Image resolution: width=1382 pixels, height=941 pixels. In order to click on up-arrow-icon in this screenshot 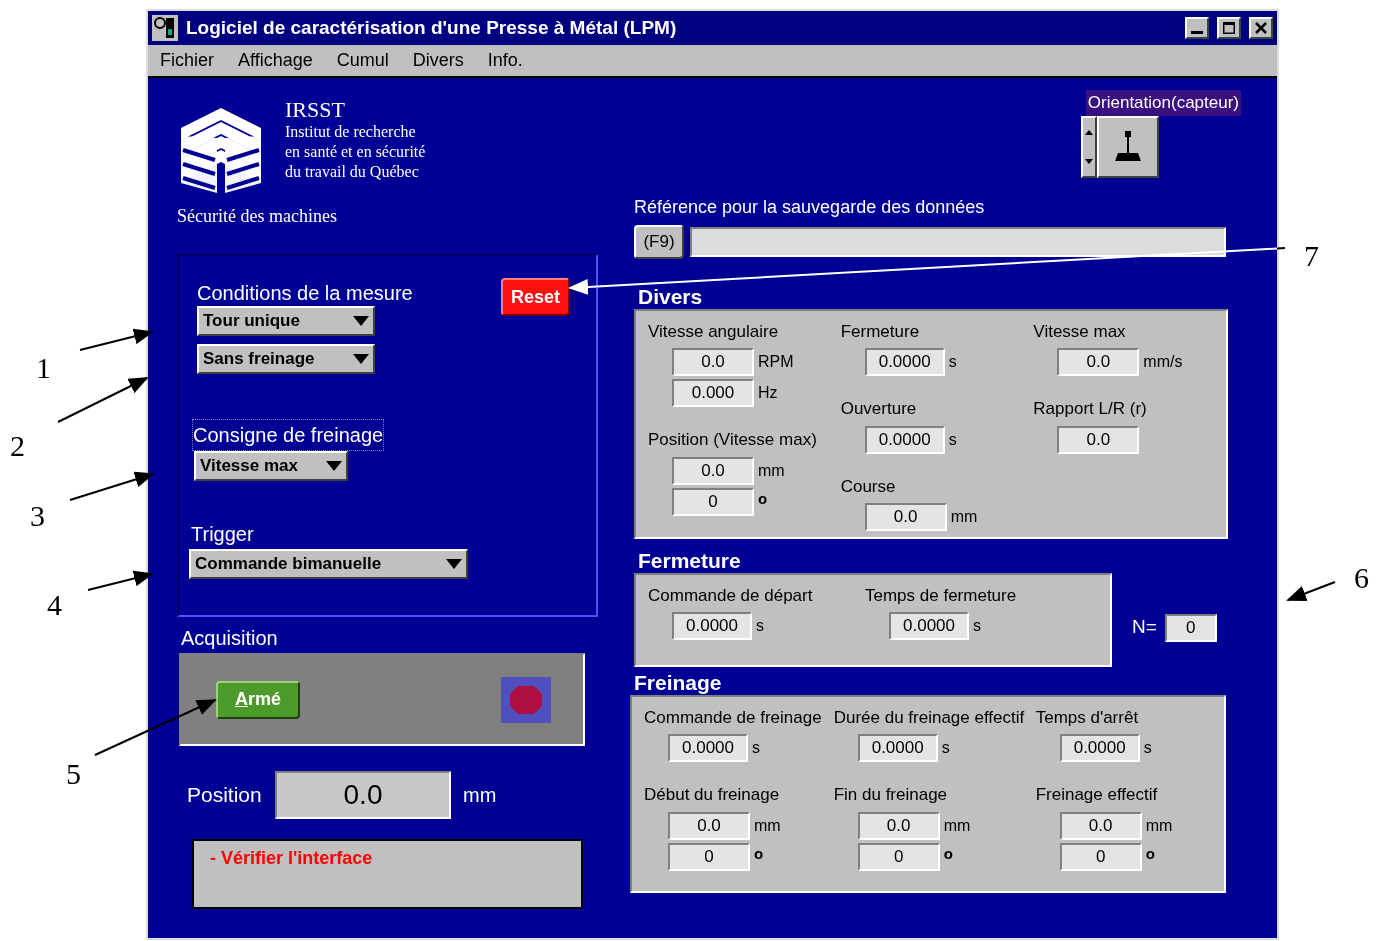, I will do `click(1089, 132)`.